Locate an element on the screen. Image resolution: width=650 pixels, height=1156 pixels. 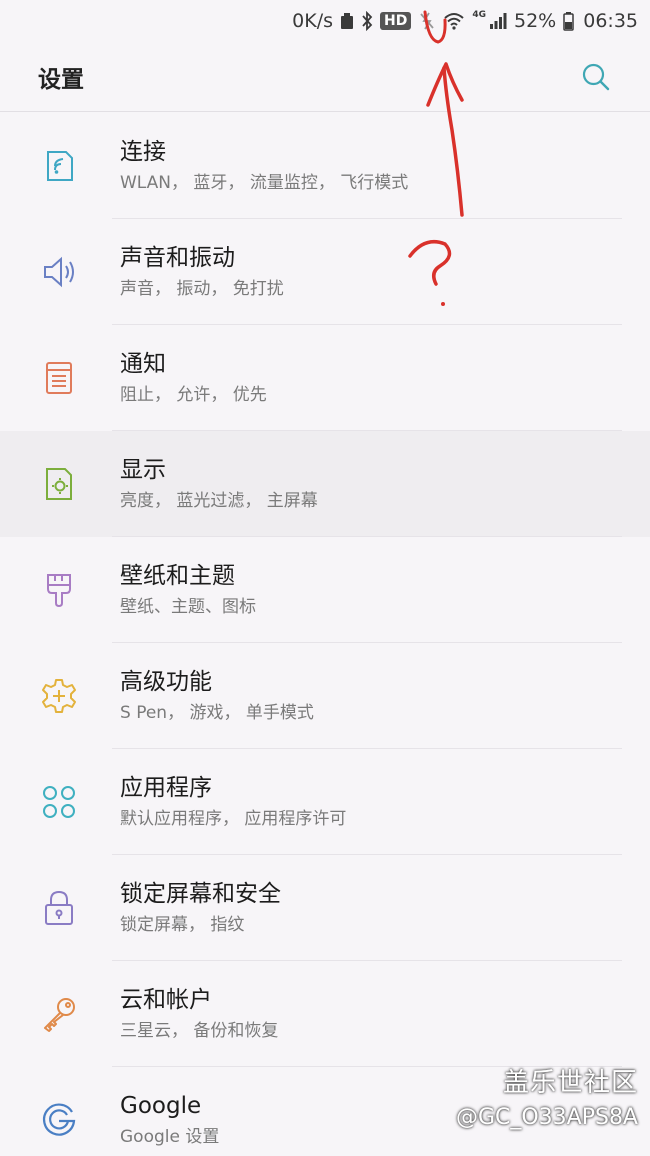
recycle-icon is located at coordinates (347, 21).